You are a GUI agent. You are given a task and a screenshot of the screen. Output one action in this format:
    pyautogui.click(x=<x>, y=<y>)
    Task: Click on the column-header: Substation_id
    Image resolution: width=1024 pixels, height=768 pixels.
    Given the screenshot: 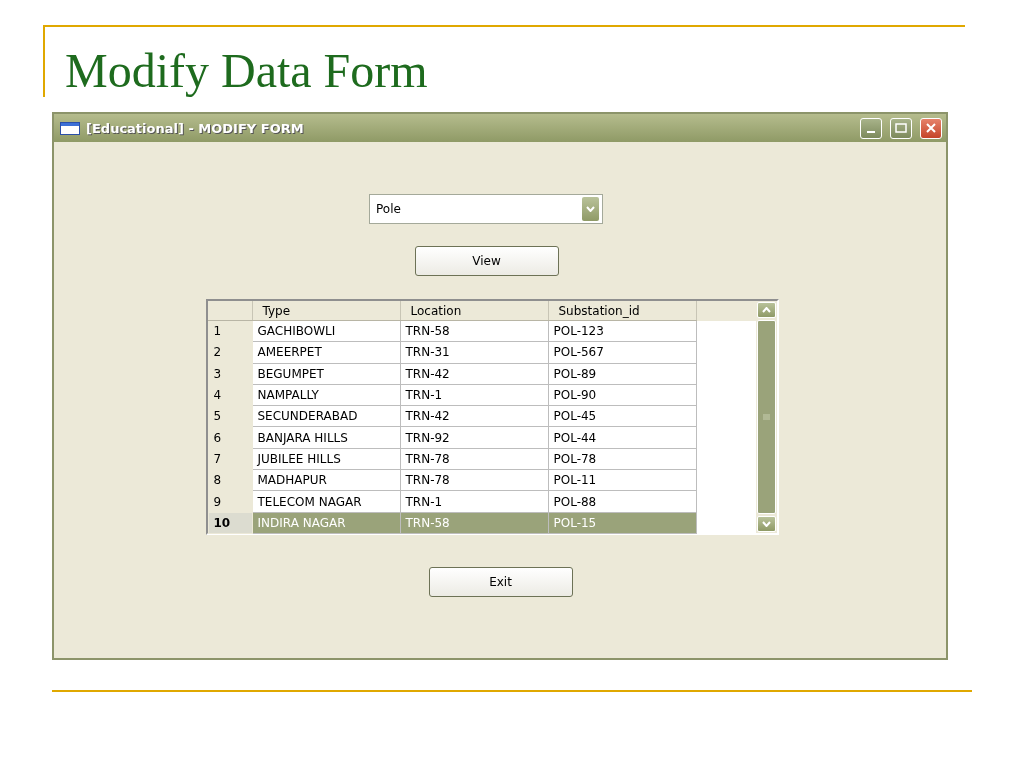 What is the action you would take?
    pyautogui.click(x=622, y=311)
    